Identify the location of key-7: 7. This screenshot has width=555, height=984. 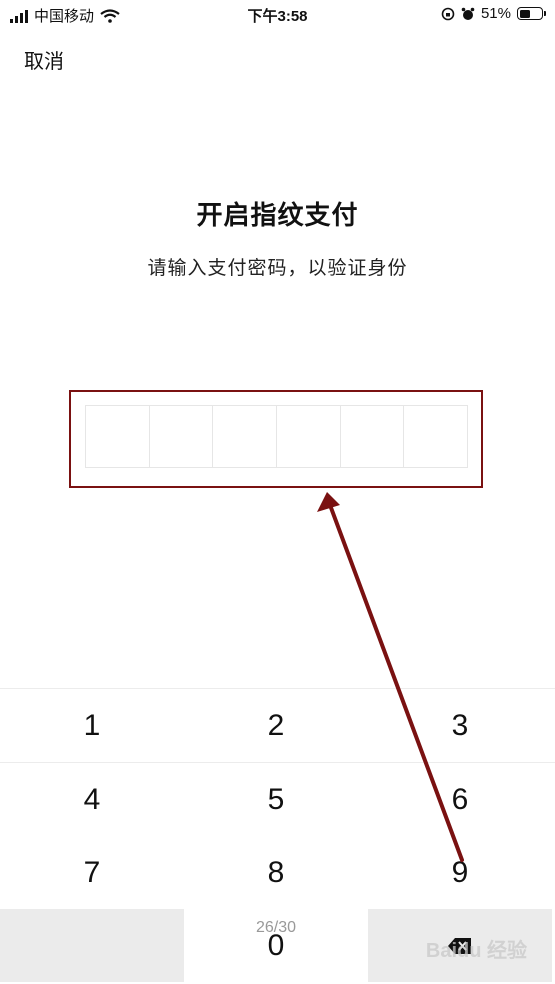
(92, 872).